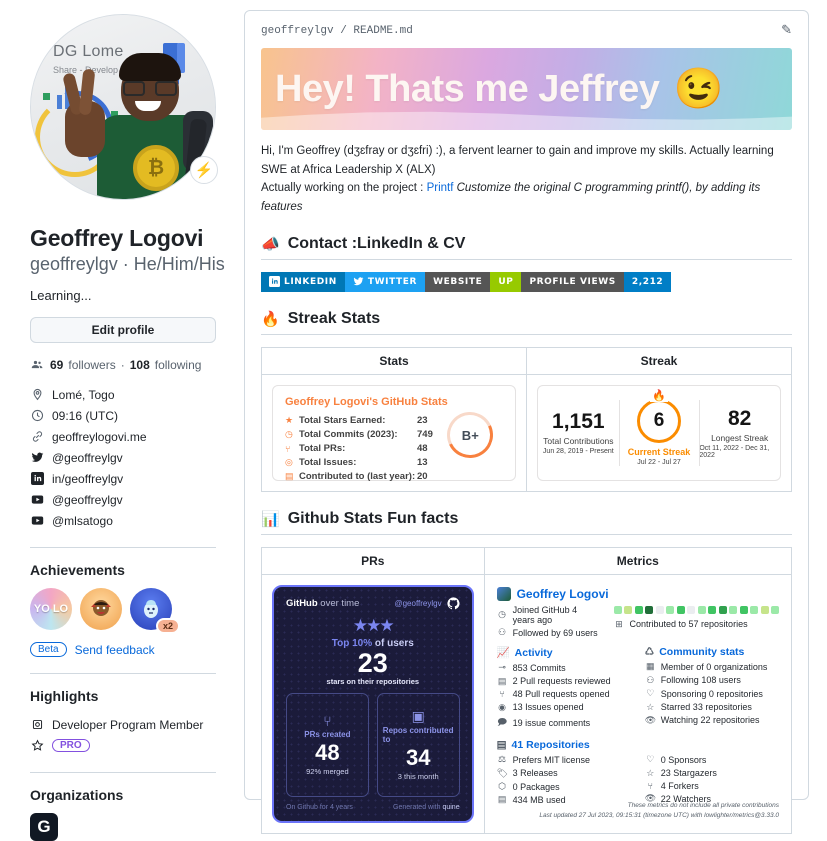  Describe the element at coordinates (659, 452) in the screenshot. I see `current-streak-caption: Current Streak` at that location.